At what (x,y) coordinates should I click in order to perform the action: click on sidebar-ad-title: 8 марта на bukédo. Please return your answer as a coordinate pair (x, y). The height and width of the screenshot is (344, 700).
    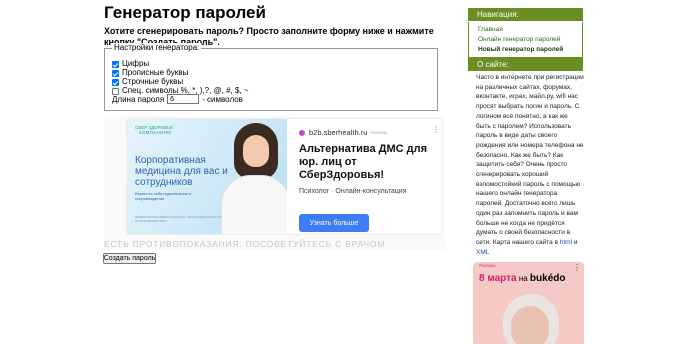
    Looking at the image, I should click on (522, 278).